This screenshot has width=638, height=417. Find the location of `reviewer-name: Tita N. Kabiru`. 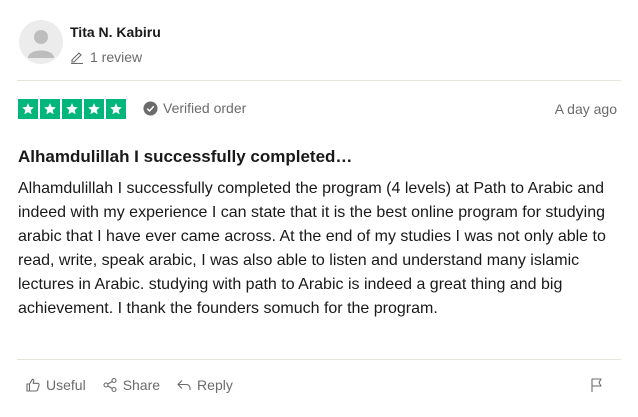

reviewer-name: Tita N. Kabiru is located at coordinates (115, 32).